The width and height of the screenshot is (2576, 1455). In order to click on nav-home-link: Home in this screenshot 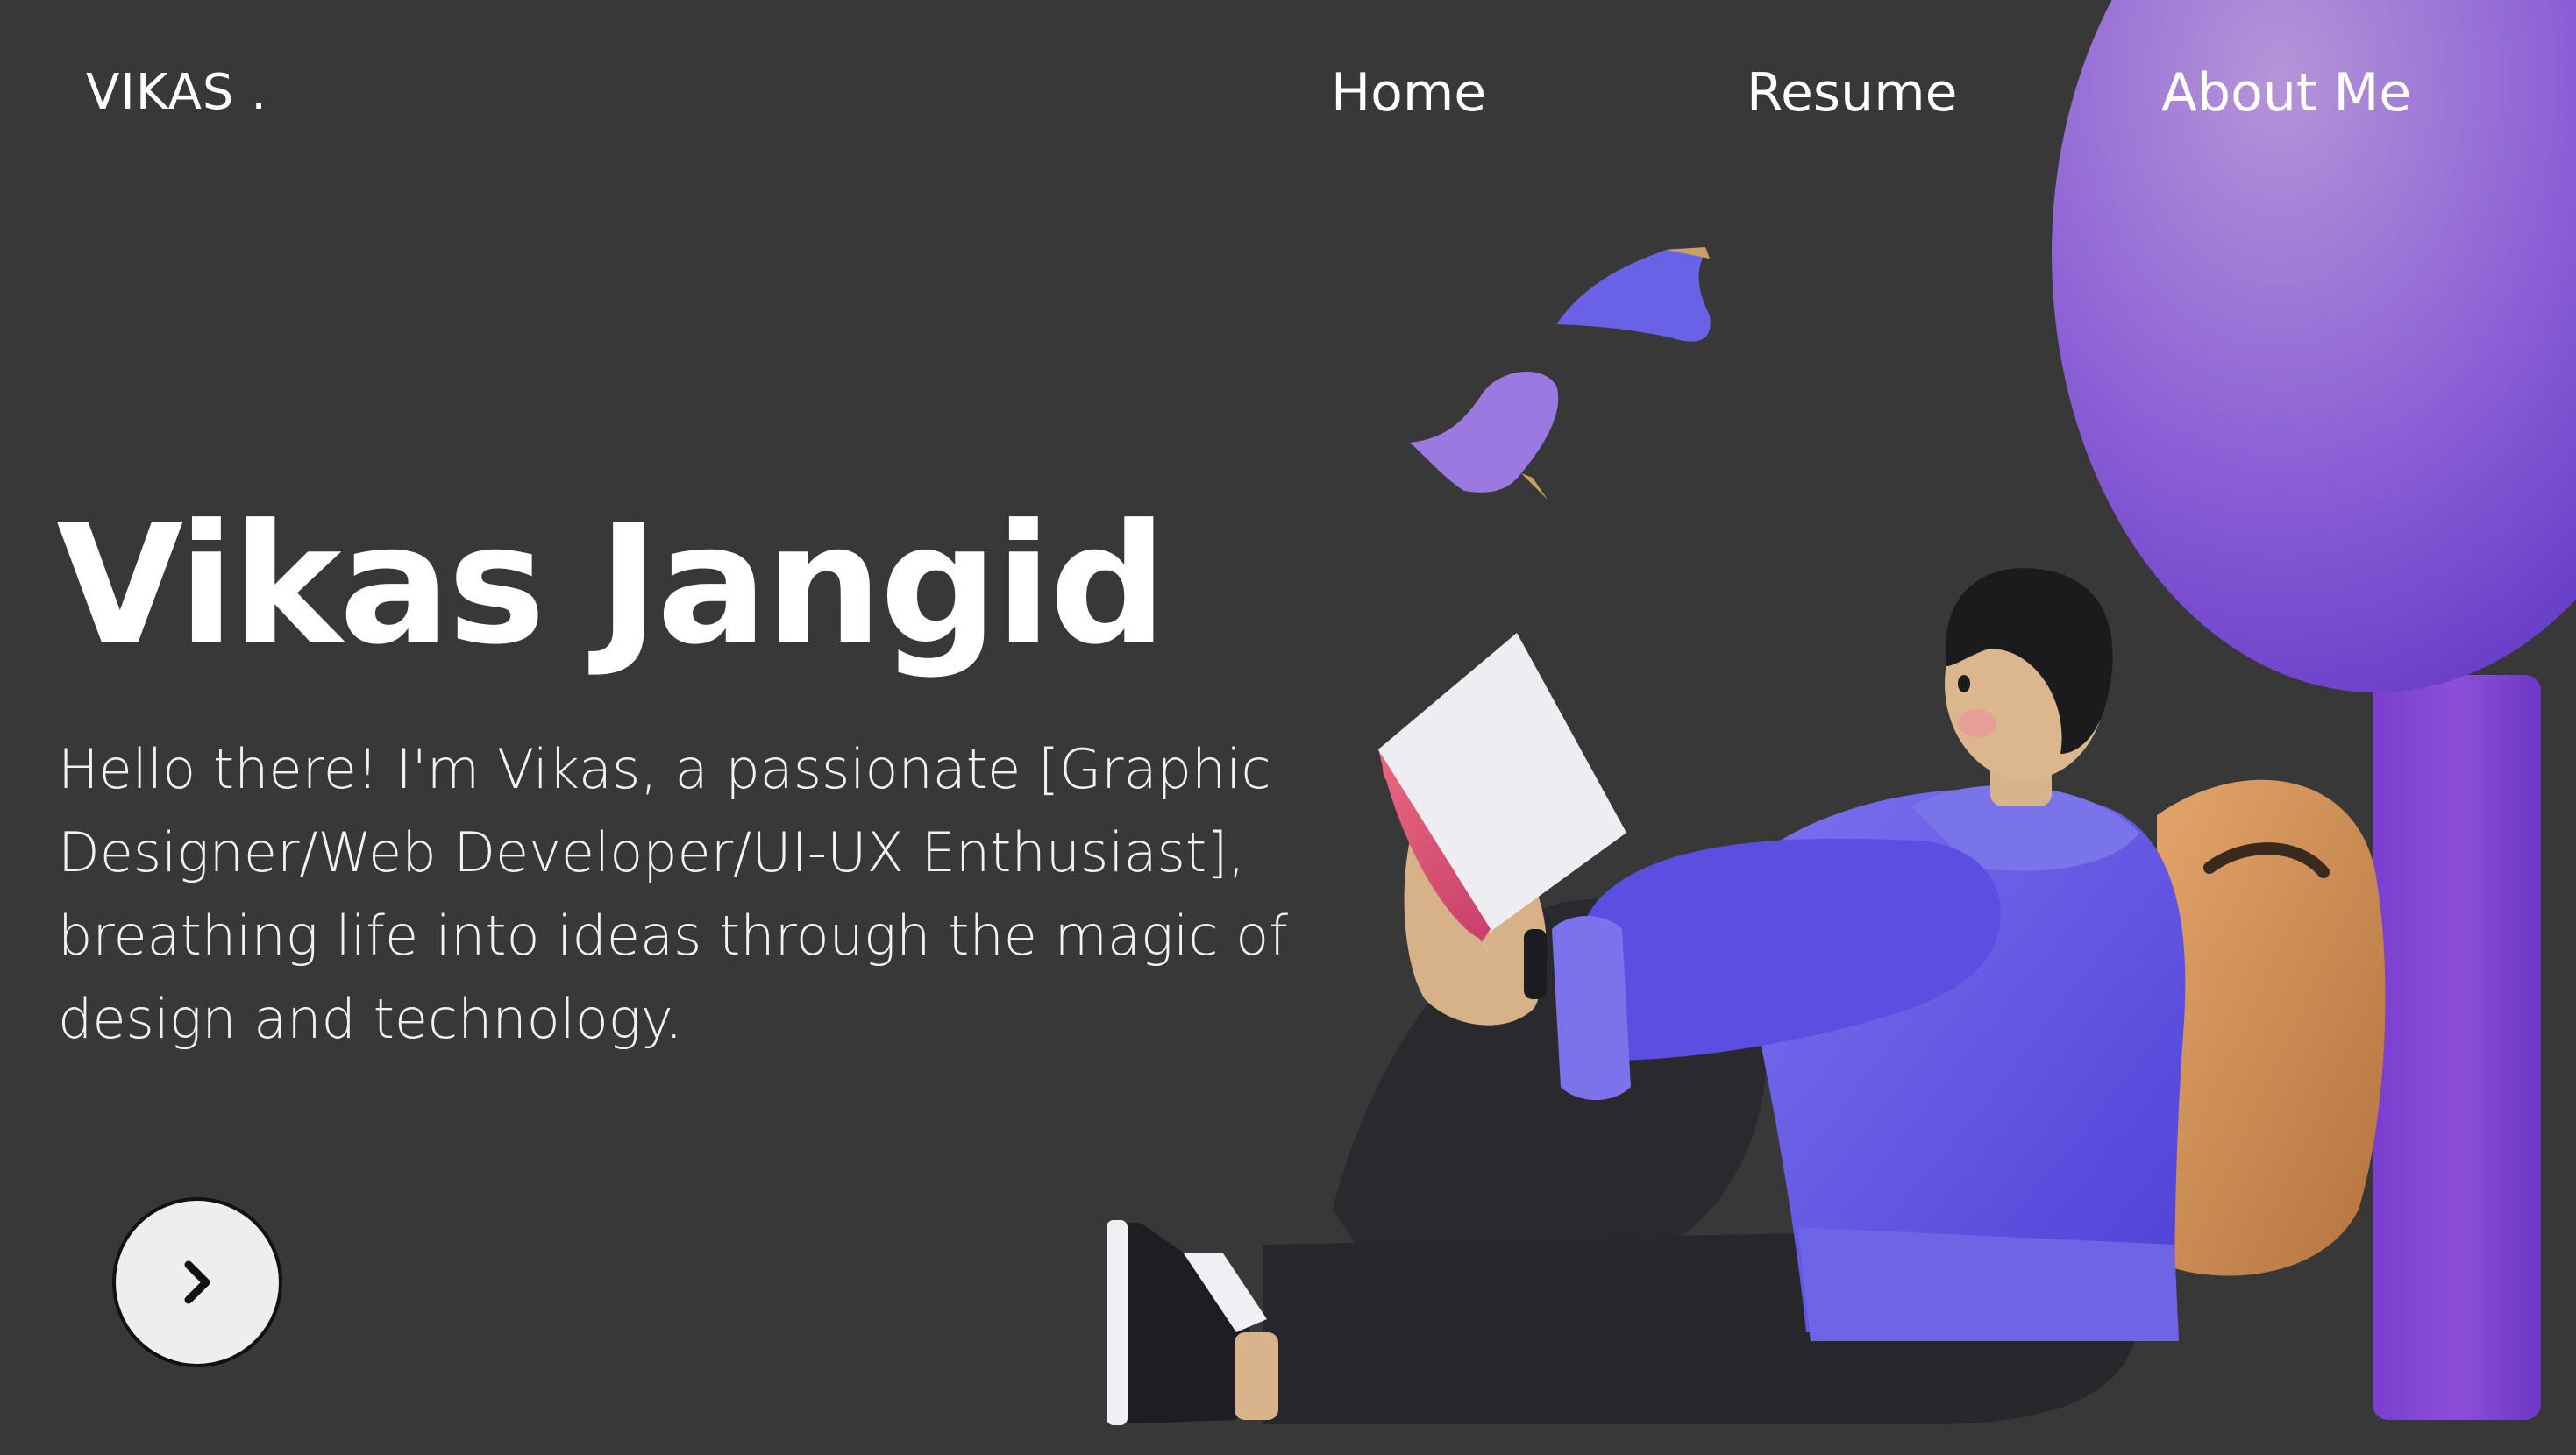, I will do `click(1408, 93)`.